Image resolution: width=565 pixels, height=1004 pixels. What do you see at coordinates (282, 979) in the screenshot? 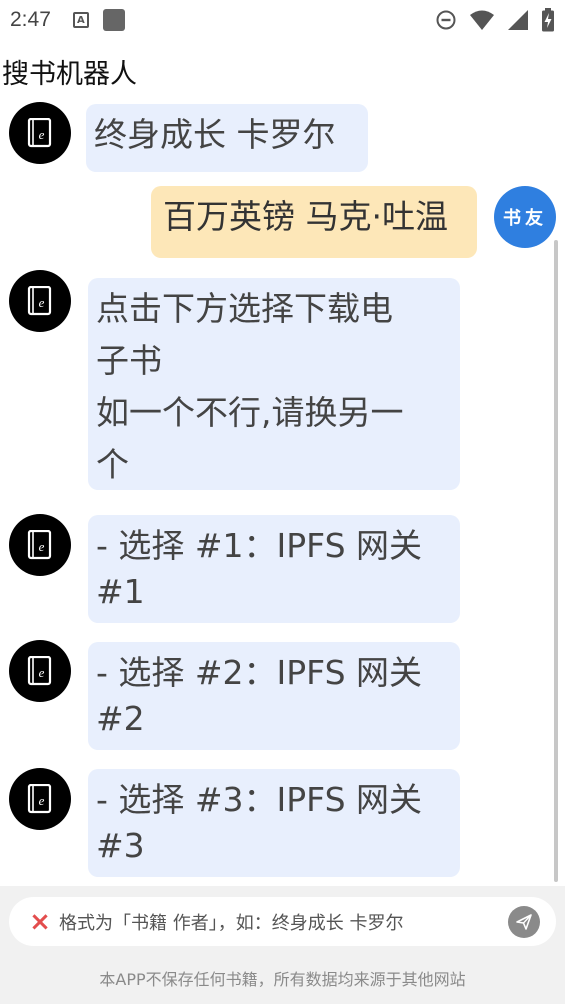
I see `disclaimer-text: 本APP不保存任何书籍，所有数据均来源于其他网站` at bounding box center [282, 979].